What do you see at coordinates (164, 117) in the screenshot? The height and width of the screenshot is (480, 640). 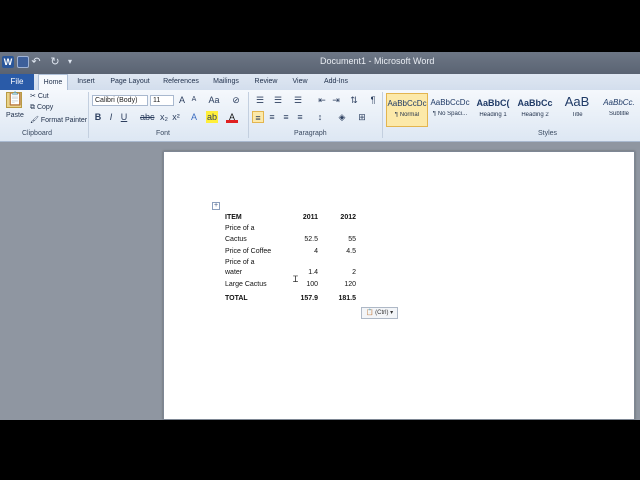 I see `subscript-icon: x₂` at bounding box center [164, 117].